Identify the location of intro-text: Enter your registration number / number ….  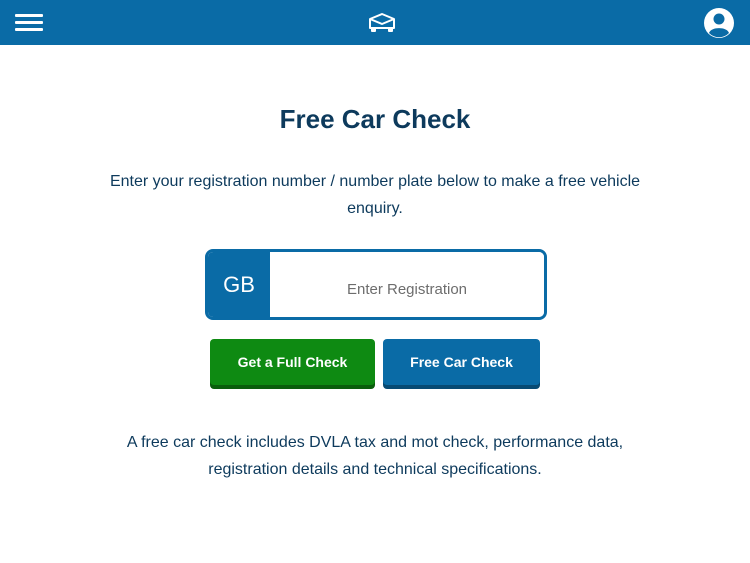
(375, 195).